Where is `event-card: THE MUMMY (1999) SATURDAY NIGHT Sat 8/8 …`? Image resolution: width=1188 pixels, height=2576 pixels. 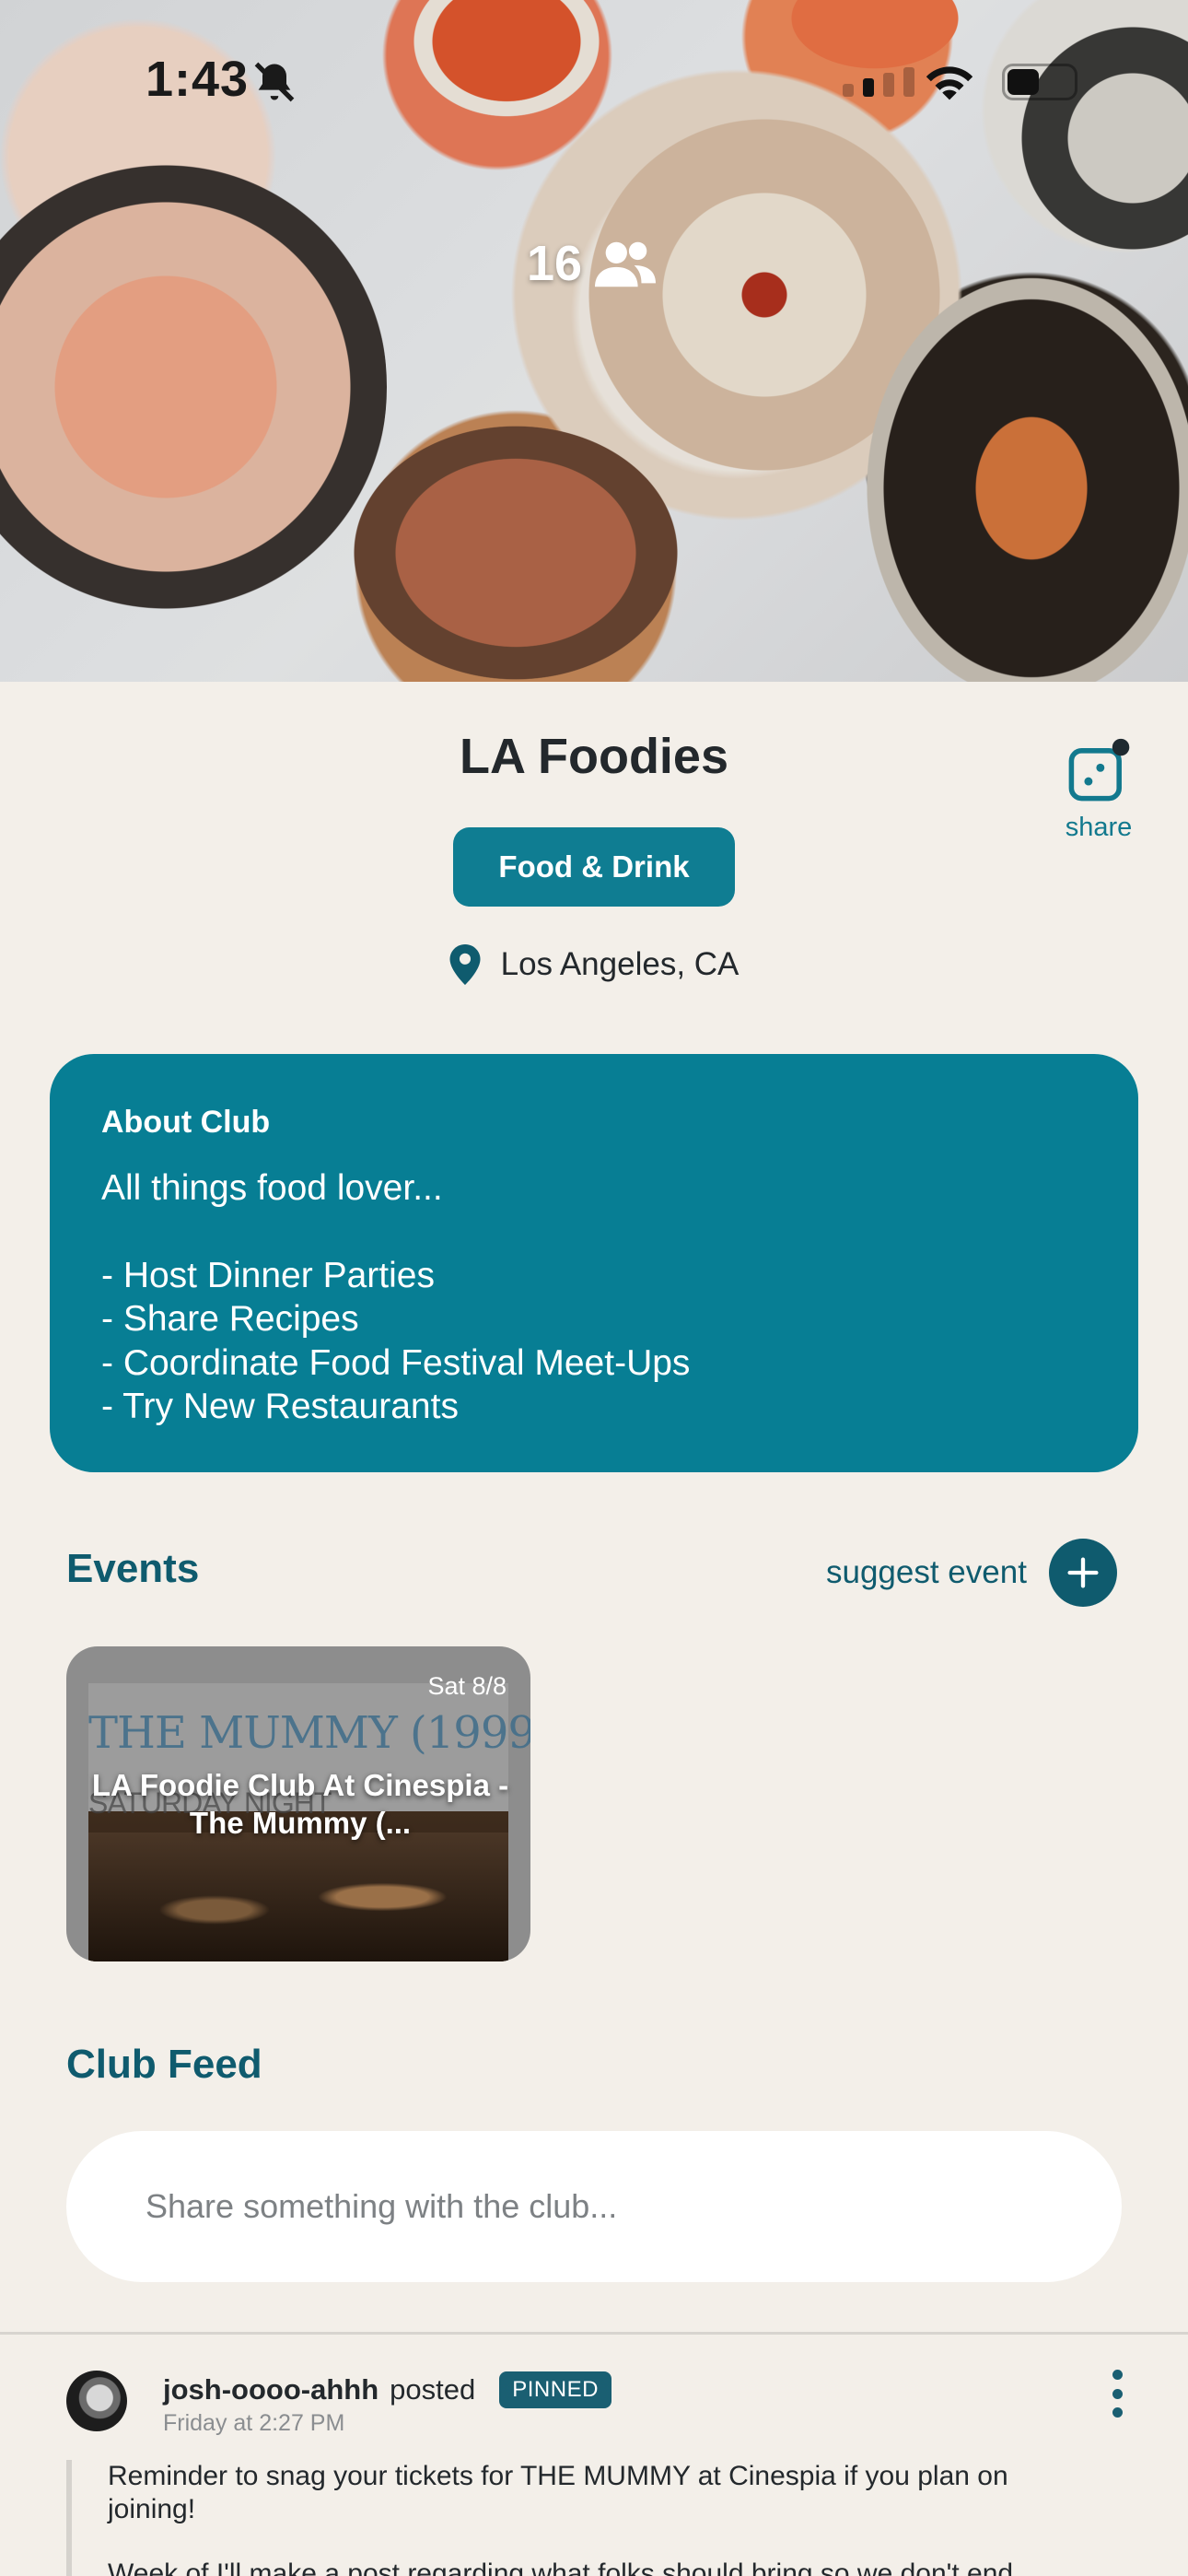 event-card: THE MUMMY (1999) SATURDAY NIGHT Sat 8/8 … is located at coordinates (298, 1803).